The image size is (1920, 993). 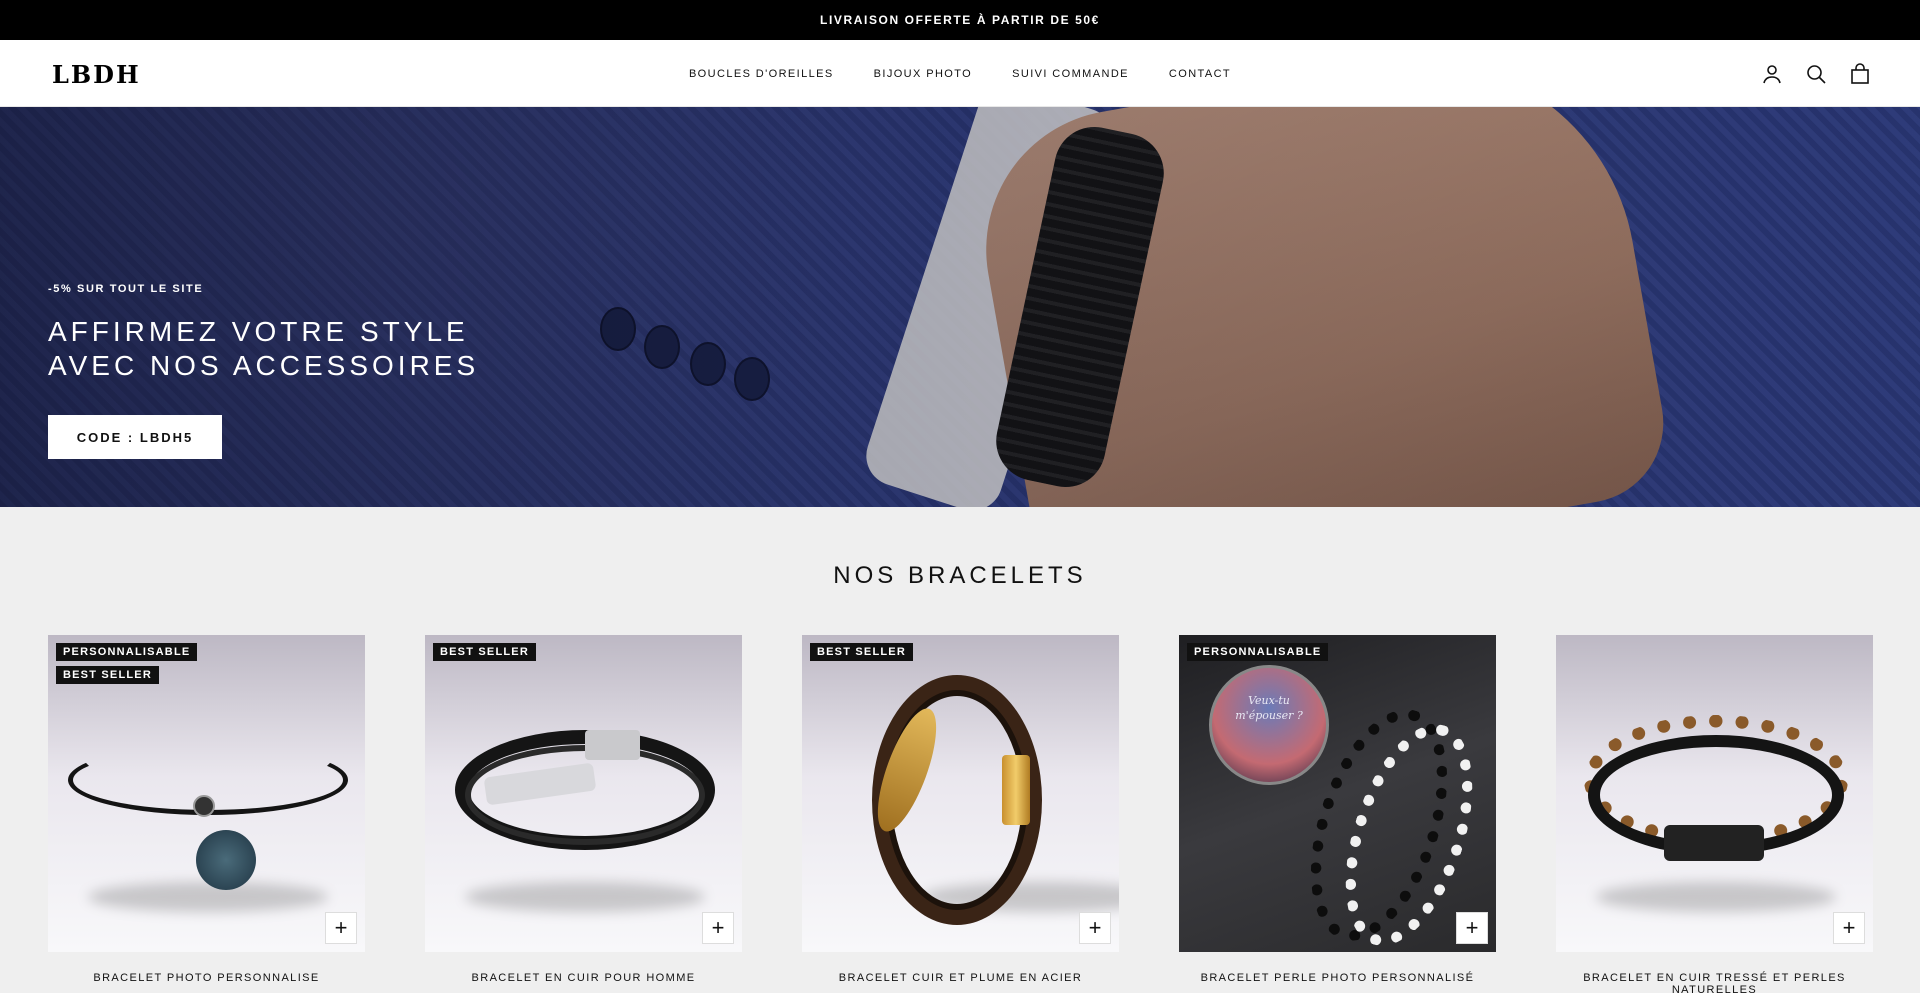 I want to click on product-name: BRACELET PERLE PHOTO PERSONNALISÉ, so click(x=1337, y=978).